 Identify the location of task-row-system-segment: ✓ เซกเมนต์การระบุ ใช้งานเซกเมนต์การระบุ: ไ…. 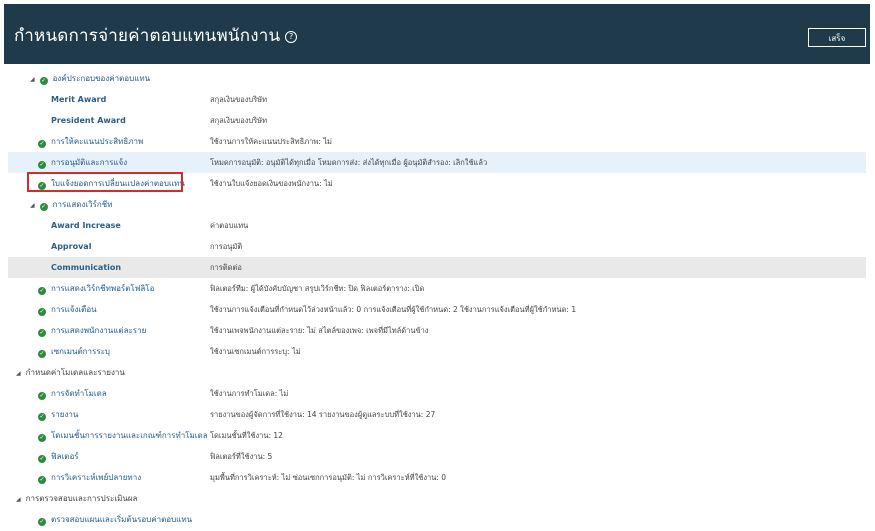
(437, 351).